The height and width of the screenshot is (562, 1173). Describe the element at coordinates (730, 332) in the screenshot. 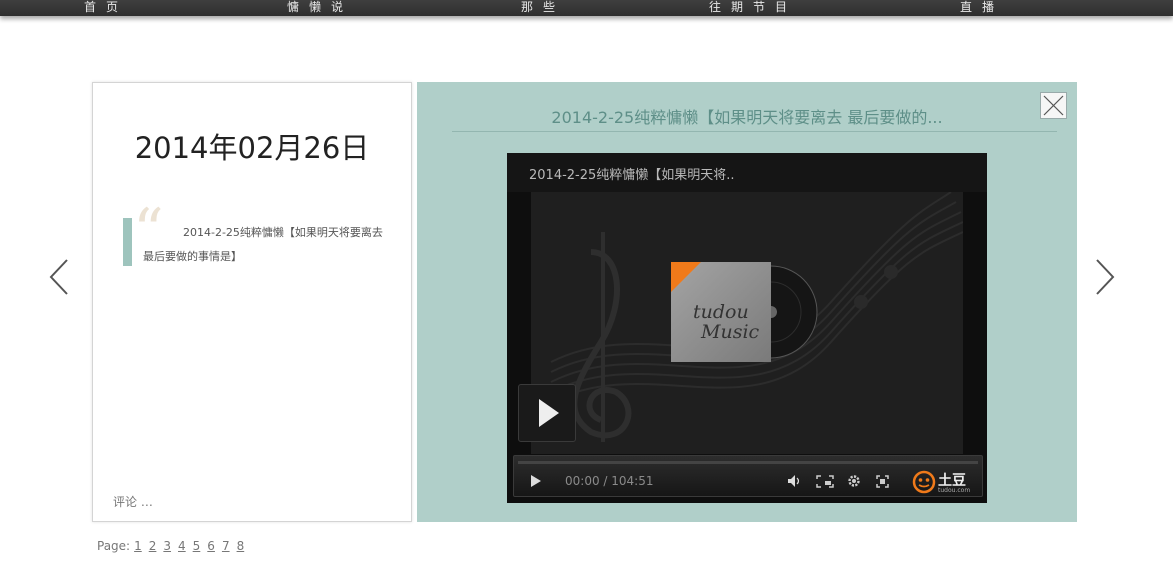

I see `svg-text: Music` at that location.